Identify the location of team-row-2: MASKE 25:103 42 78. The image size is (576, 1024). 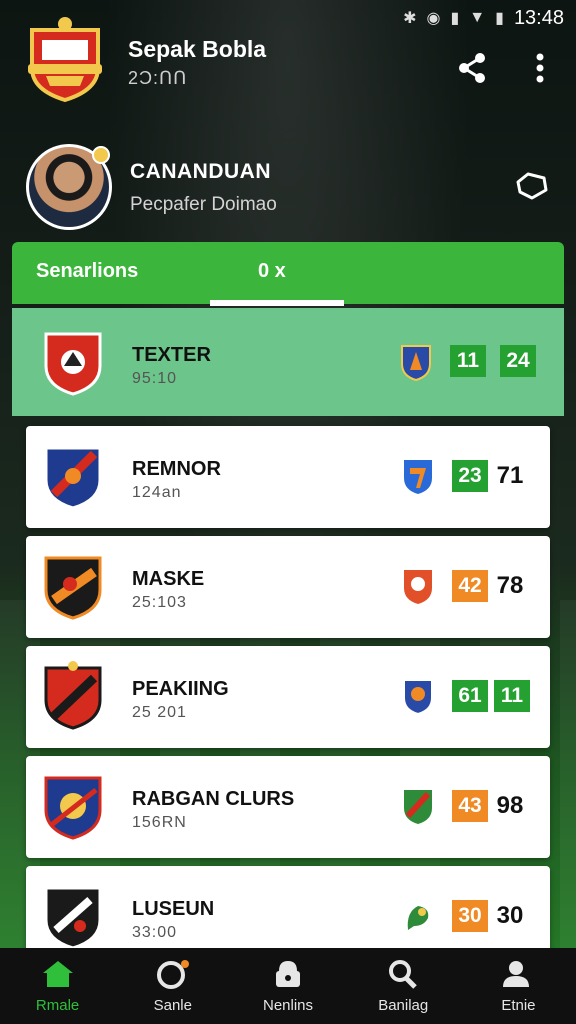
(288, 587).